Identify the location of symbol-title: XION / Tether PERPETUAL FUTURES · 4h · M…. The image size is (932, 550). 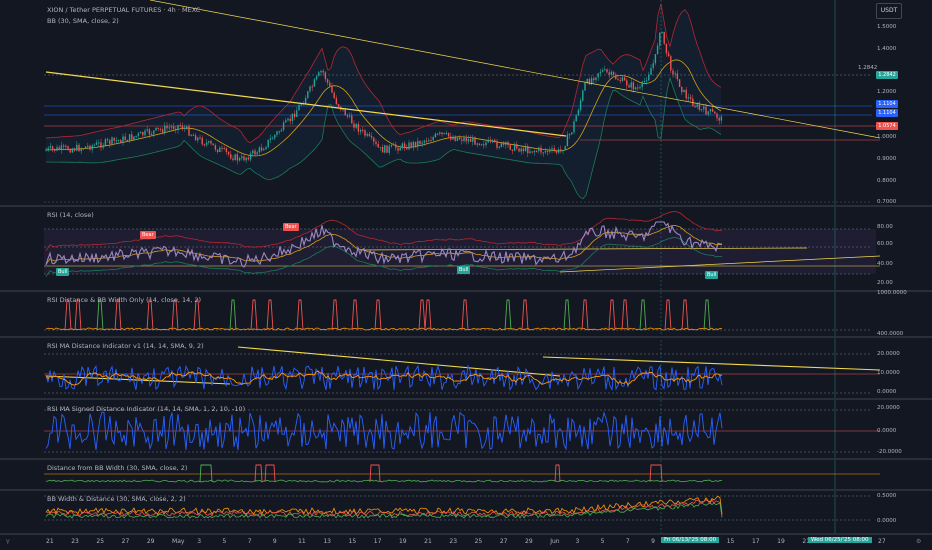
(123, 10).